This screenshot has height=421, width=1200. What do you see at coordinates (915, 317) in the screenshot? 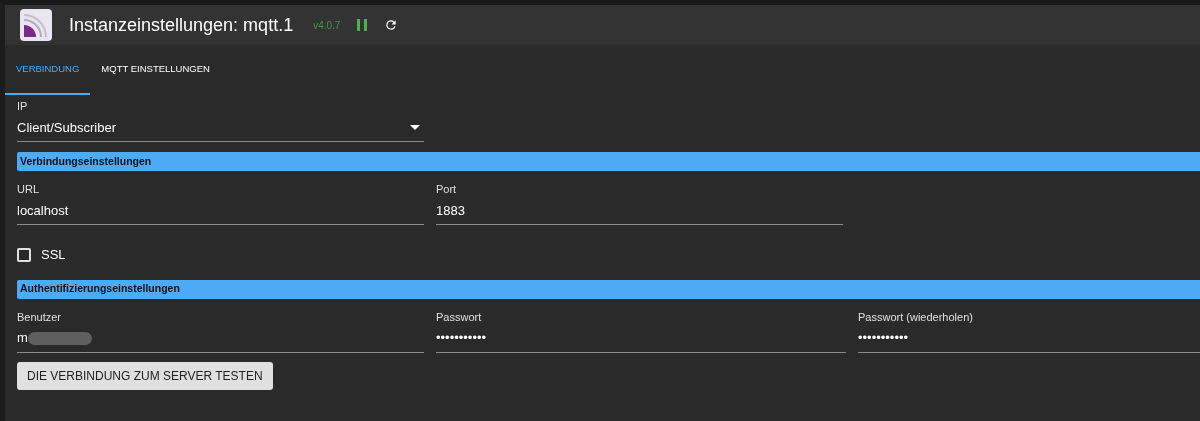
I see `field-label: Passwort (wiederholen)` at bounding box center [915, 317].